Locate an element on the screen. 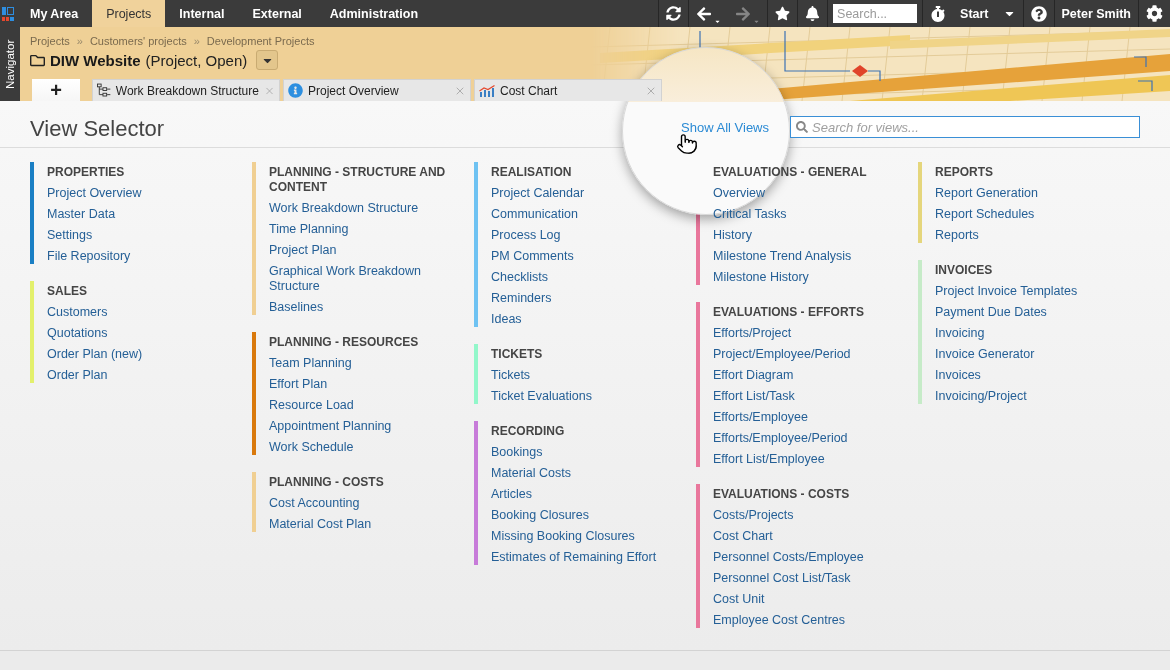  category-heading: RECORDING is located at coordinates (528, 431).